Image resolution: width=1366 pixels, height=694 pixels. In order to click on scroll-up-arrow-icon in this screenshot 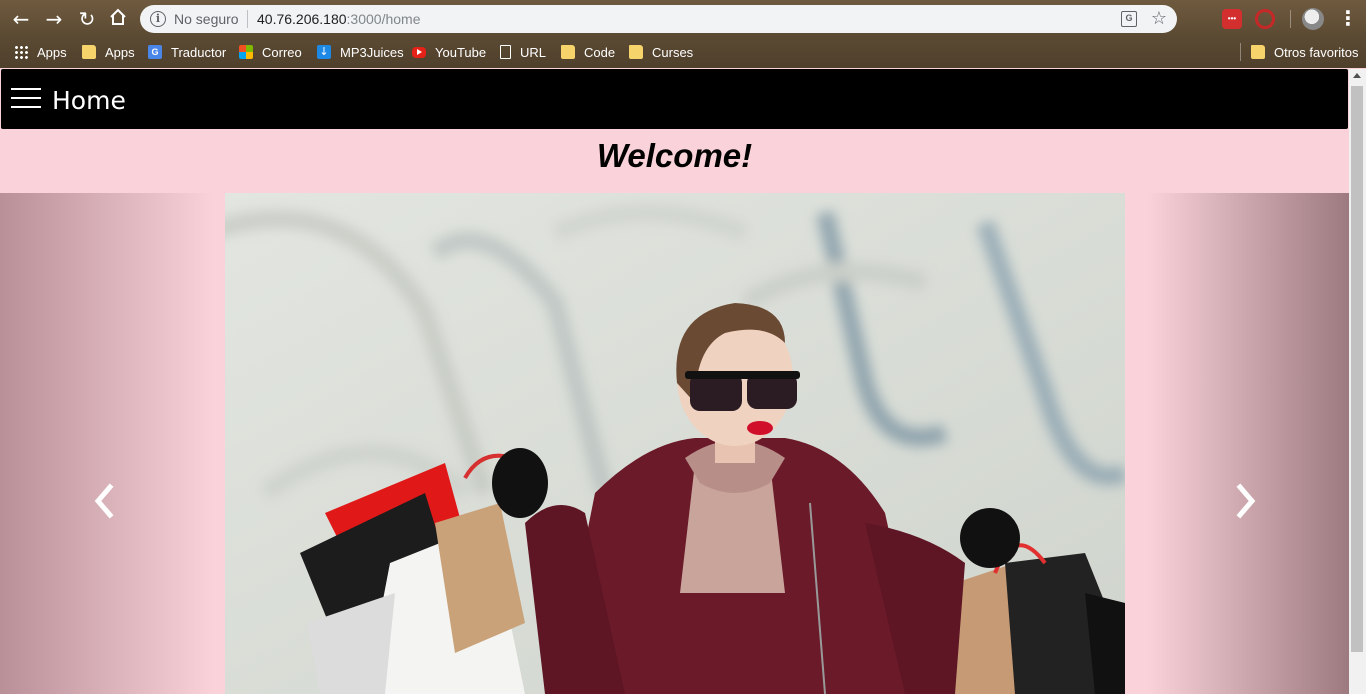, I will do `click(1357, 75)`.